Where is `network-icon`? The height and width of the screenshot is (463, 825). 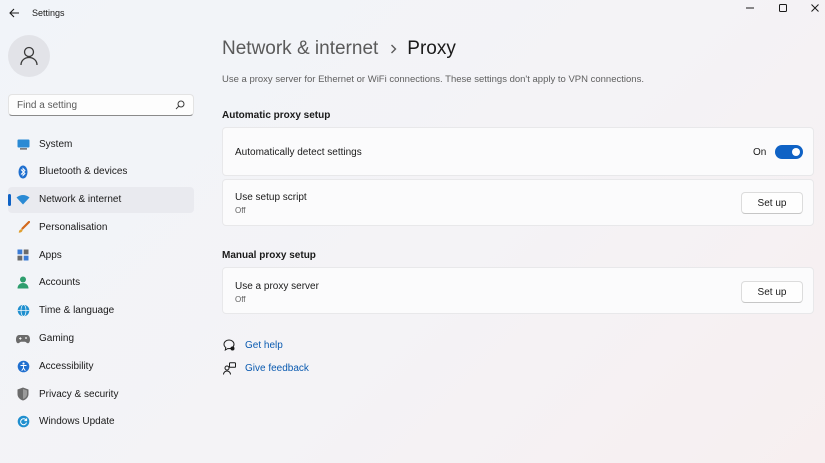 network-icon is located at coordinates (23, 200).